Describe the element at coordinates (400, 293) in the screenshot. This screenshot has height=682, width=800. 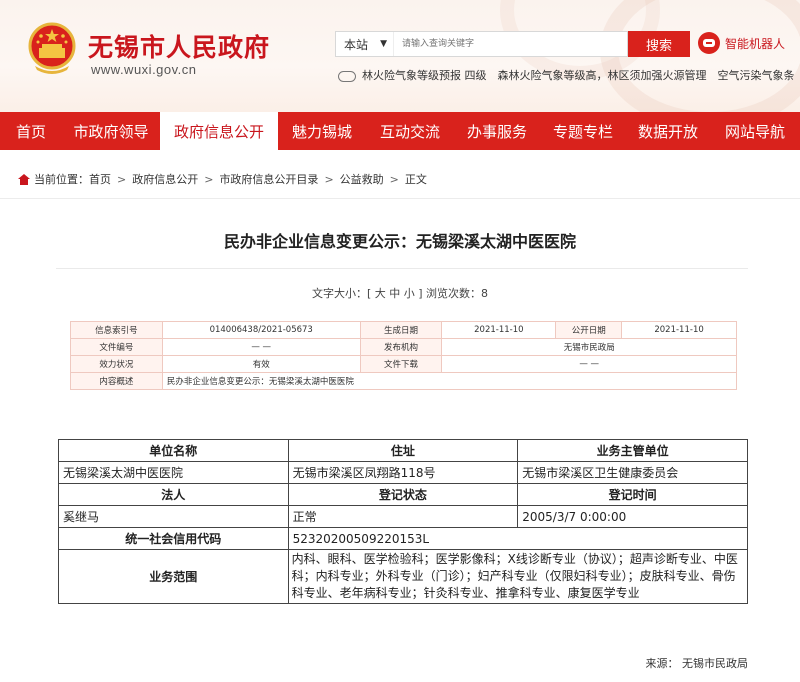
I see `article-meta: 文字大小：[ 大 中 小 ] 浏览次数：8` at that location.